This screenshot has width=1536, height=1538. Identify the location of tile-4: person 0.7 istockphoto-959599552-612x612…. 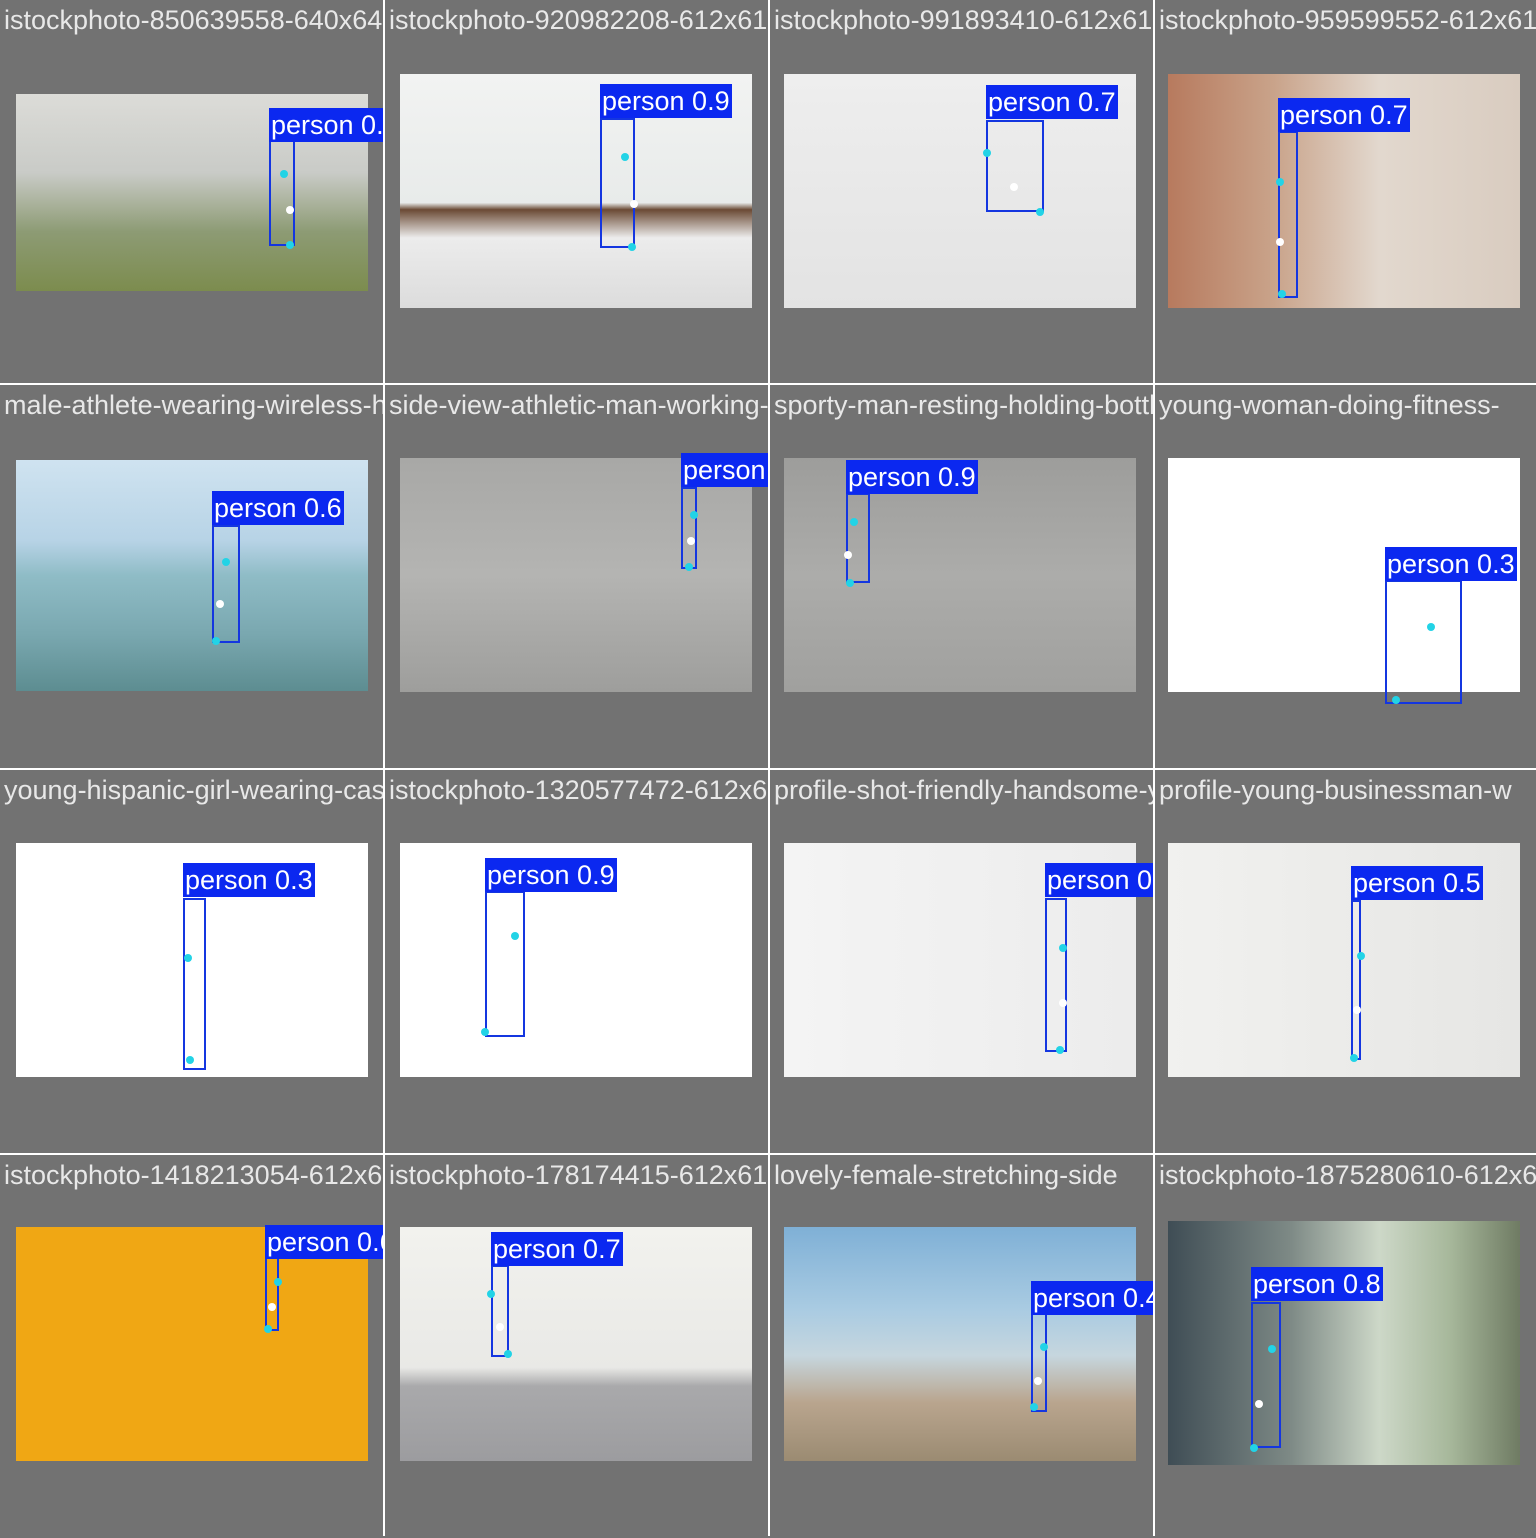
(1345, 191).